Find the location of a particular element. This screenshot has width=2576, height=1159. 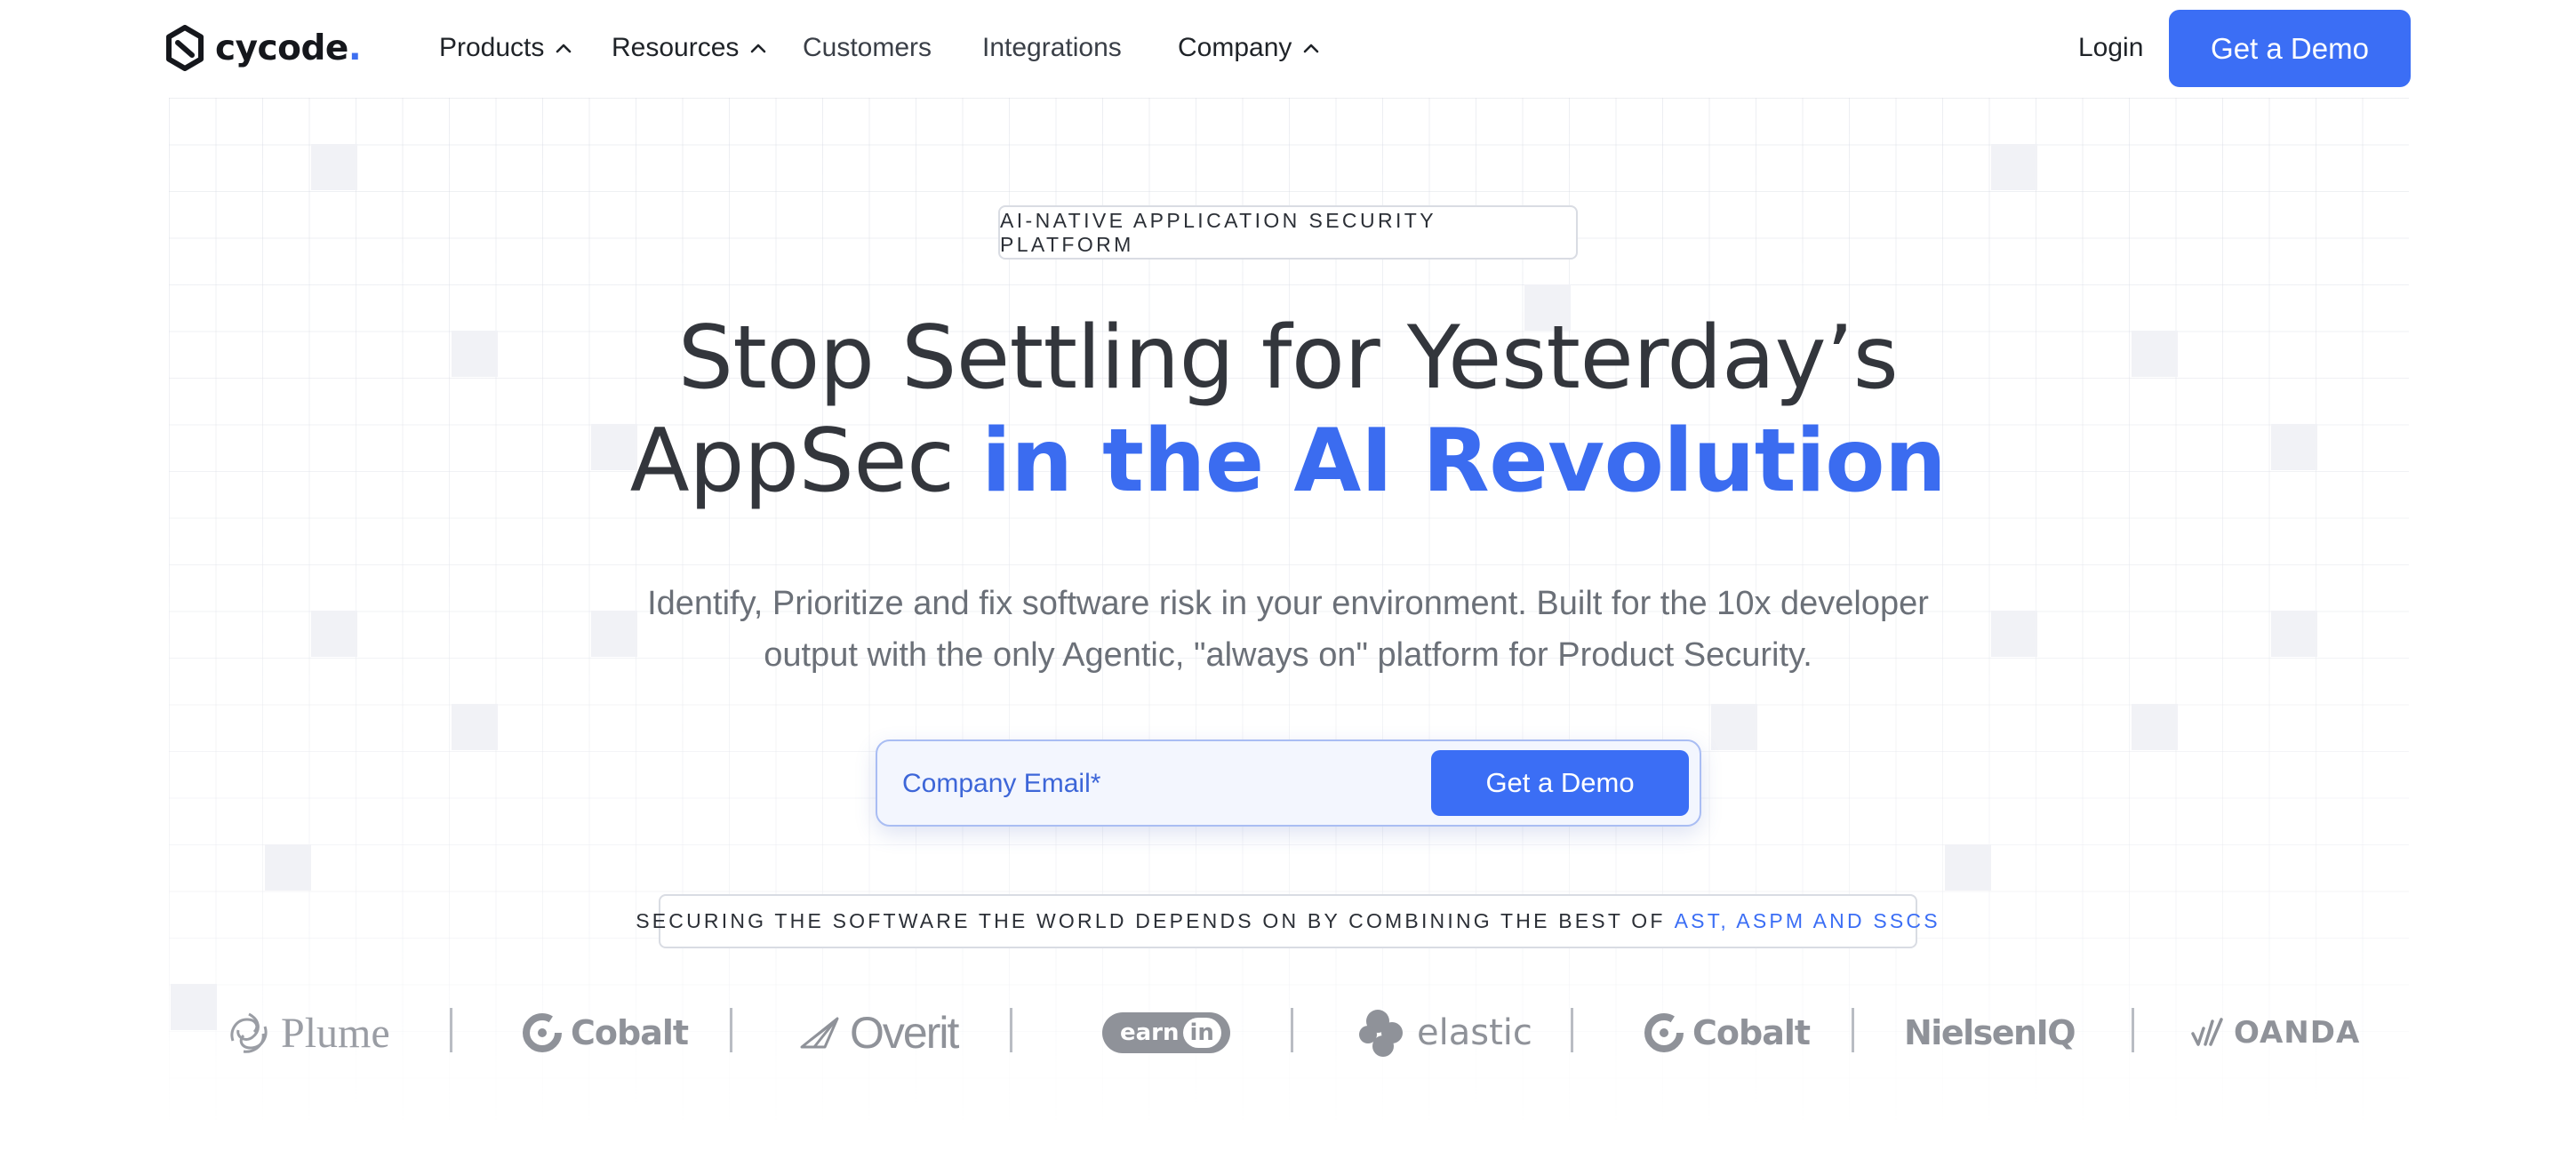

nav-company-label: Company is located at coordinates (1235, 48).